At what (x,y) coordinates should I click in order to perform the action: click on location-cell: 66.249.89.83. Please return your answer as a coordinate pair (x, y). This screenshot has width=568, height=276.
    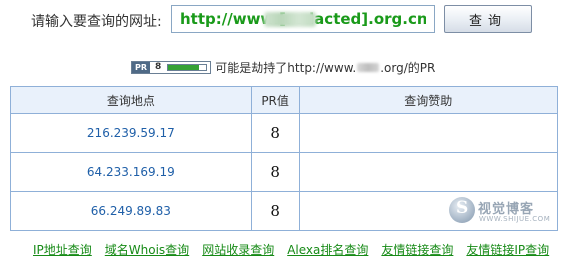
    Looking at the image, I should click on (131, 211).